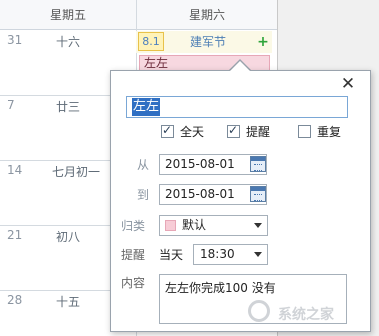  I want to click on watermark-logo: 系统之家, so click(312, 314).